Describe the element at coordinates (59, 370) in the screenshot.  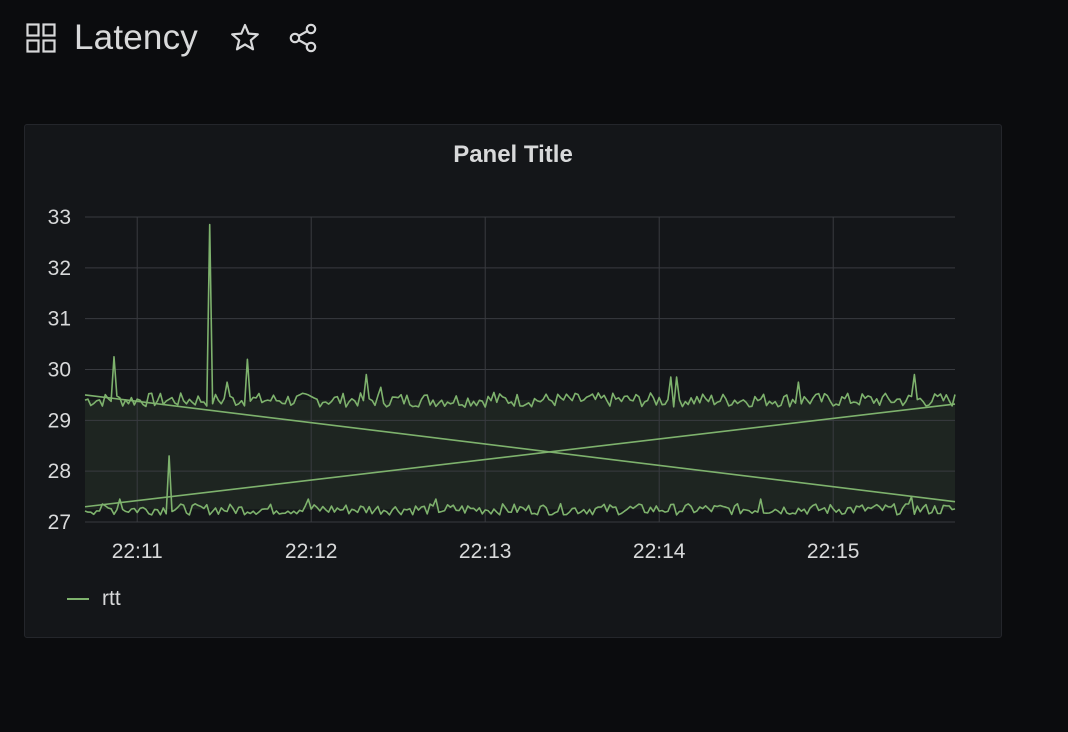
I see `y-tick-label: 30` at that location.